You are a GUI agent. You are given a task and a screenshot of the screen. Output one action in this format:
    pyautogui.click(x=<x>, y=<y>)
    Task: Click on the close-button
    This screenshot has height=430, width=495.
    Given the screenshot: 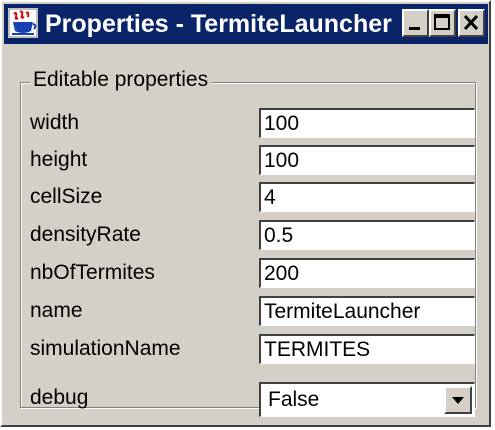 What is the action you would take?
    pyautogui.click(x=471, y=23)
    